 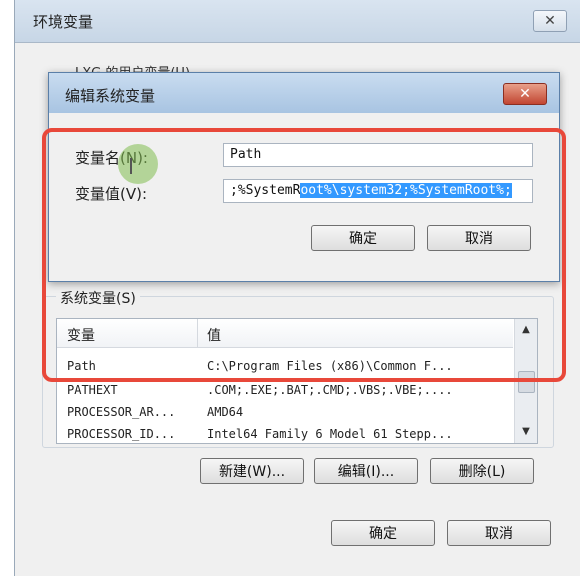 I want to click on vertical-scrollbar: ▲ ▼, so click(x=525, y=381).